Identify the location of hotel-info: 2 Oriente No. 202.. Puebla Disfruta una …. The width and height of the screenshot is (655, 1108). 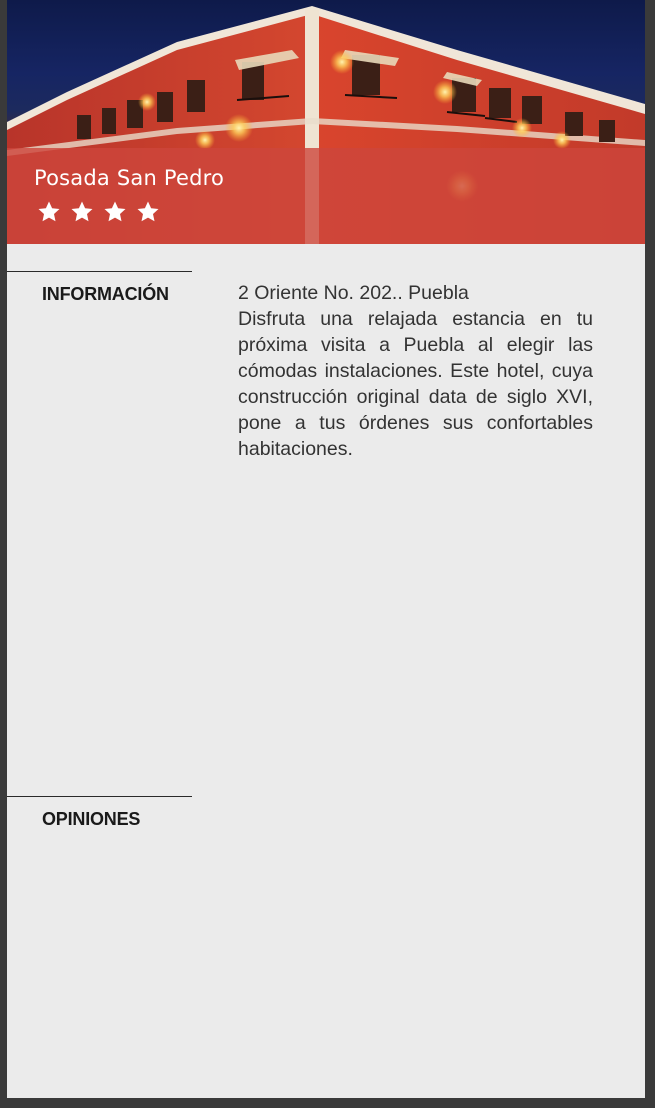
(415, 371).